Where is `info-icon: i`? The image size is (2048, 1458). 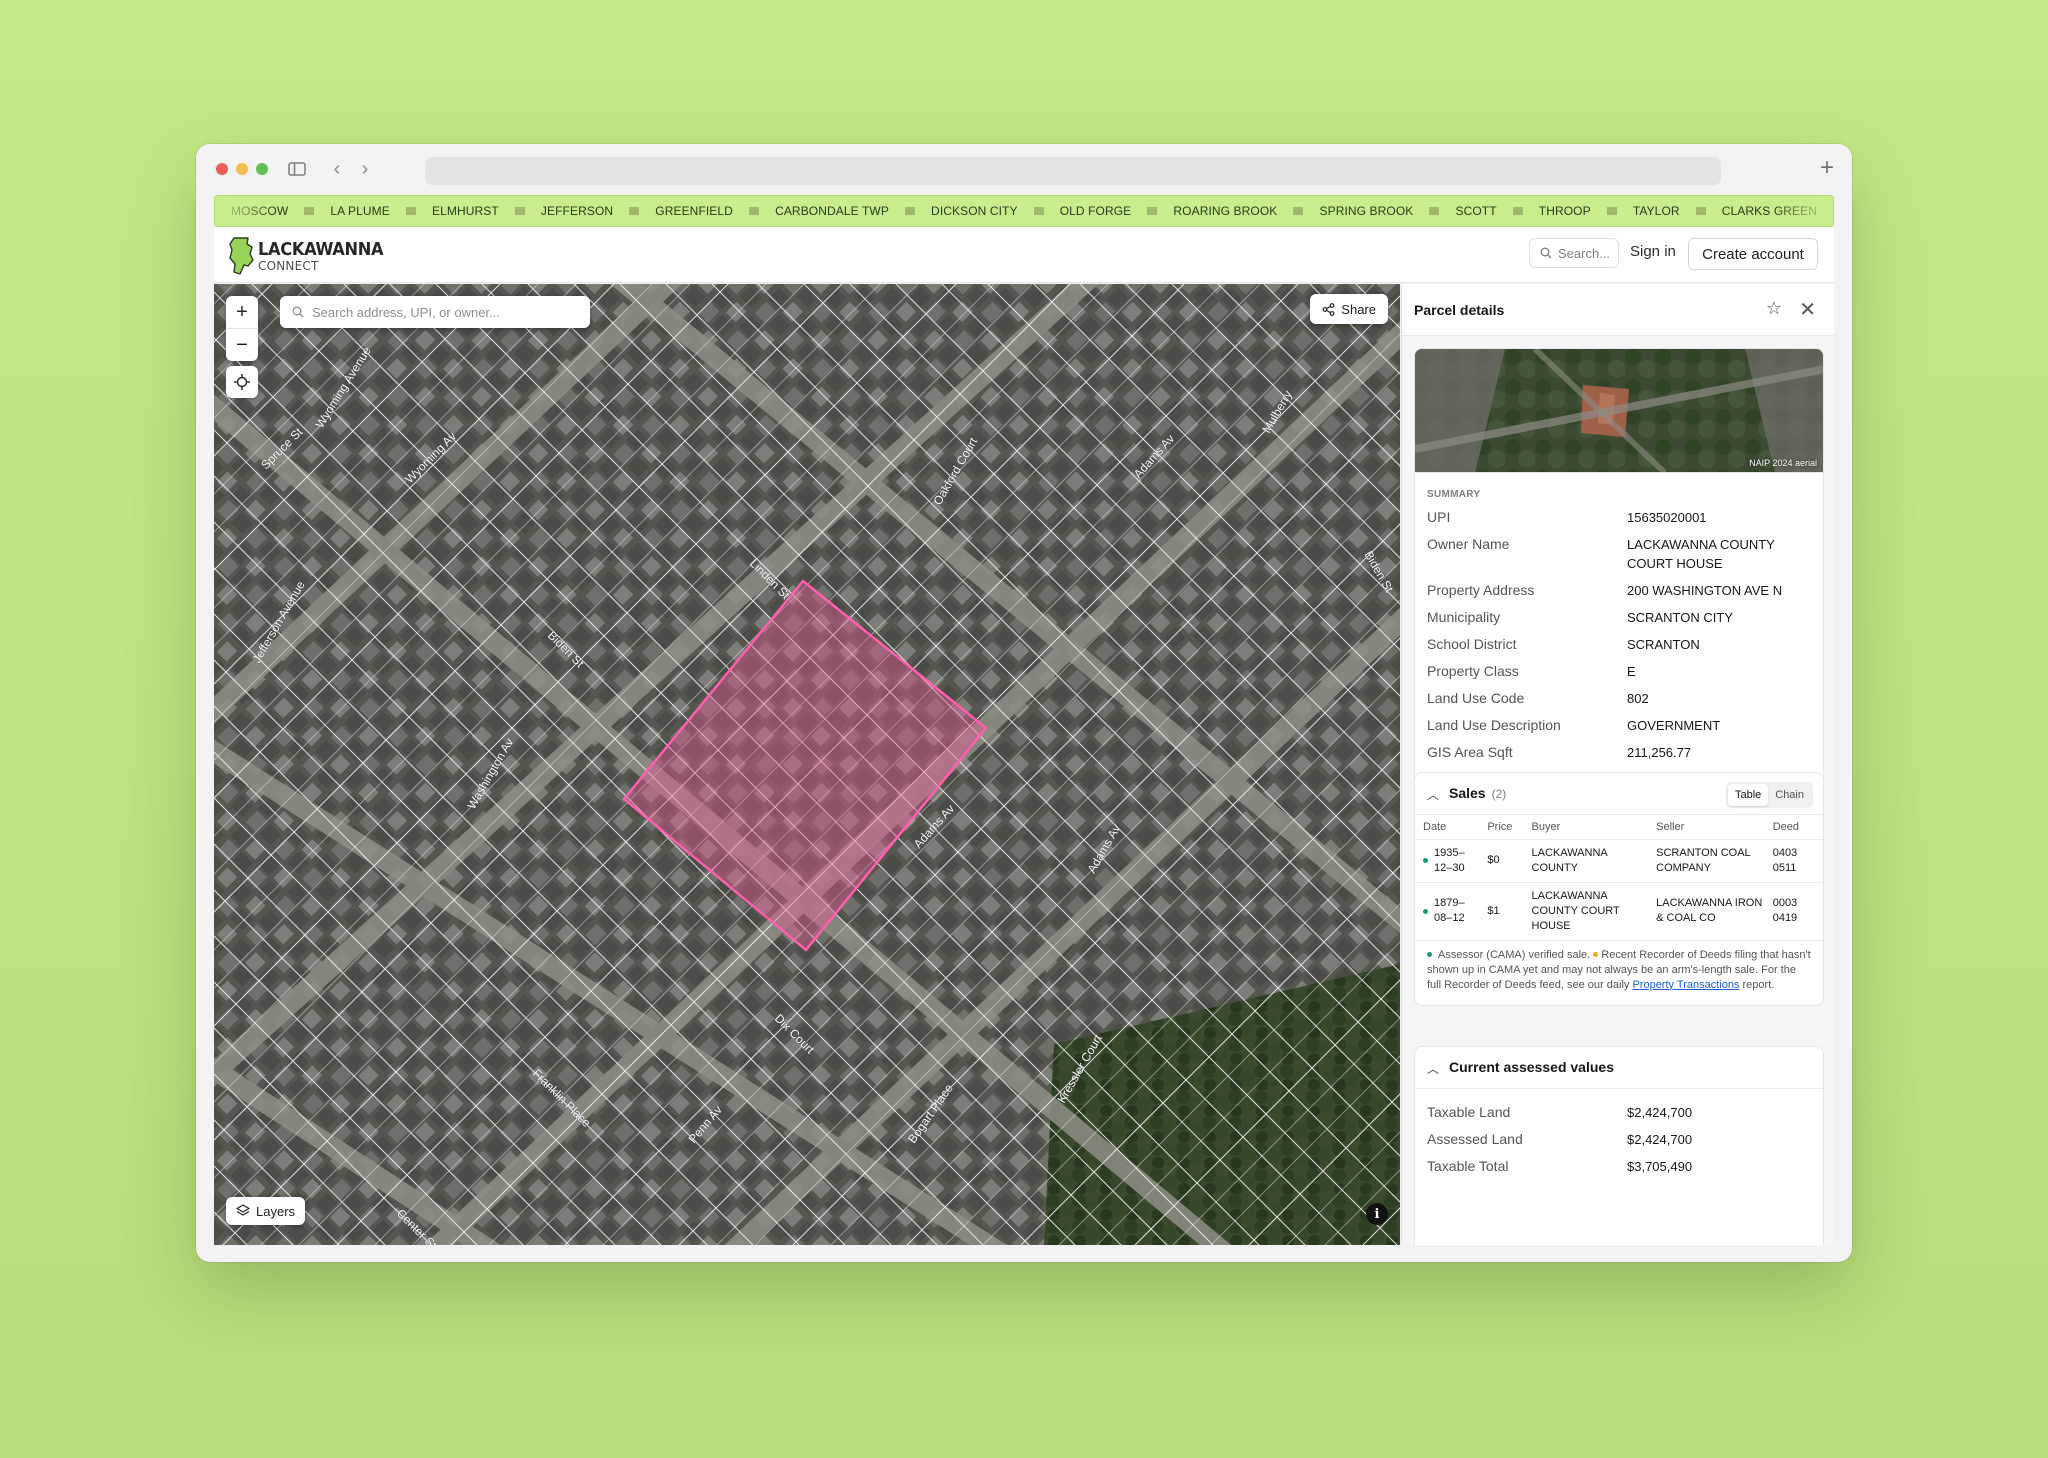
info-icon: i is located at coordinates (1377, 1214).